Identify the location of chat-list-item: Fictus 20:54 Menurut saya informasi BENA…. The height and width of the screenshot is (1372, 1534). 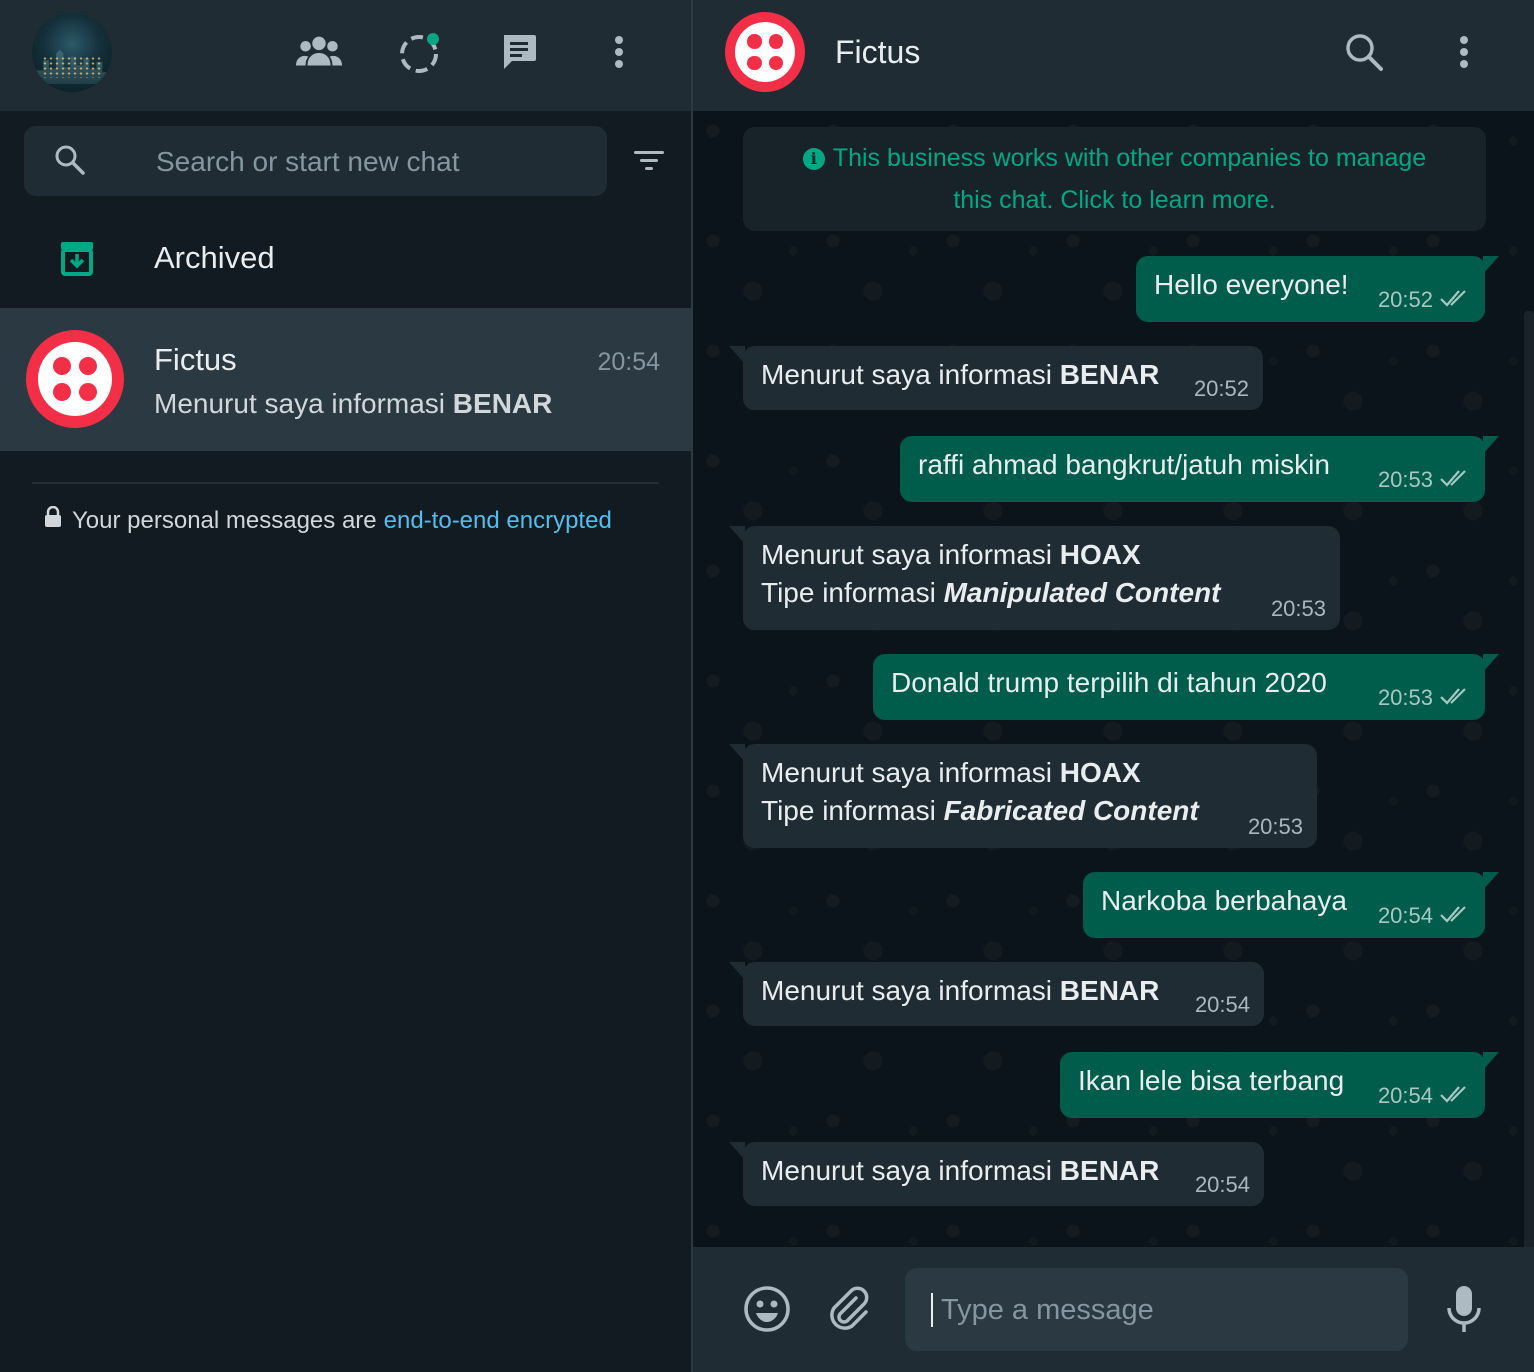
(345, 379).